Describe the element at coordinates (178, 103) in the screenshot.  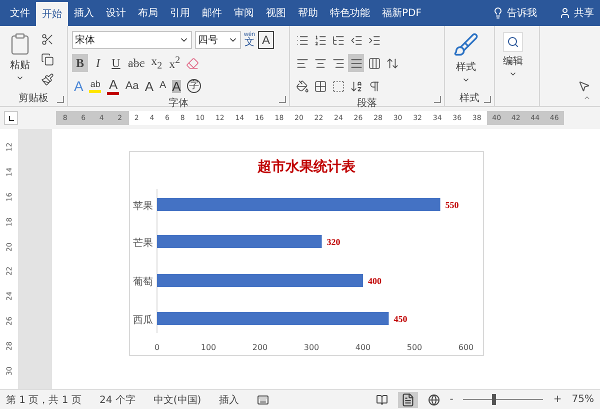
I see `group-label: 字体` at that location.